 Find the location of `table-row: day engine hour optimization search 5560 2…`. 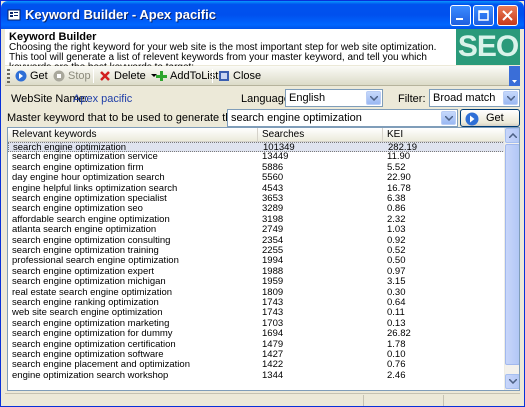

table-row: day engine hour optimization search 5560 2… is located at coordinates (256, 178).